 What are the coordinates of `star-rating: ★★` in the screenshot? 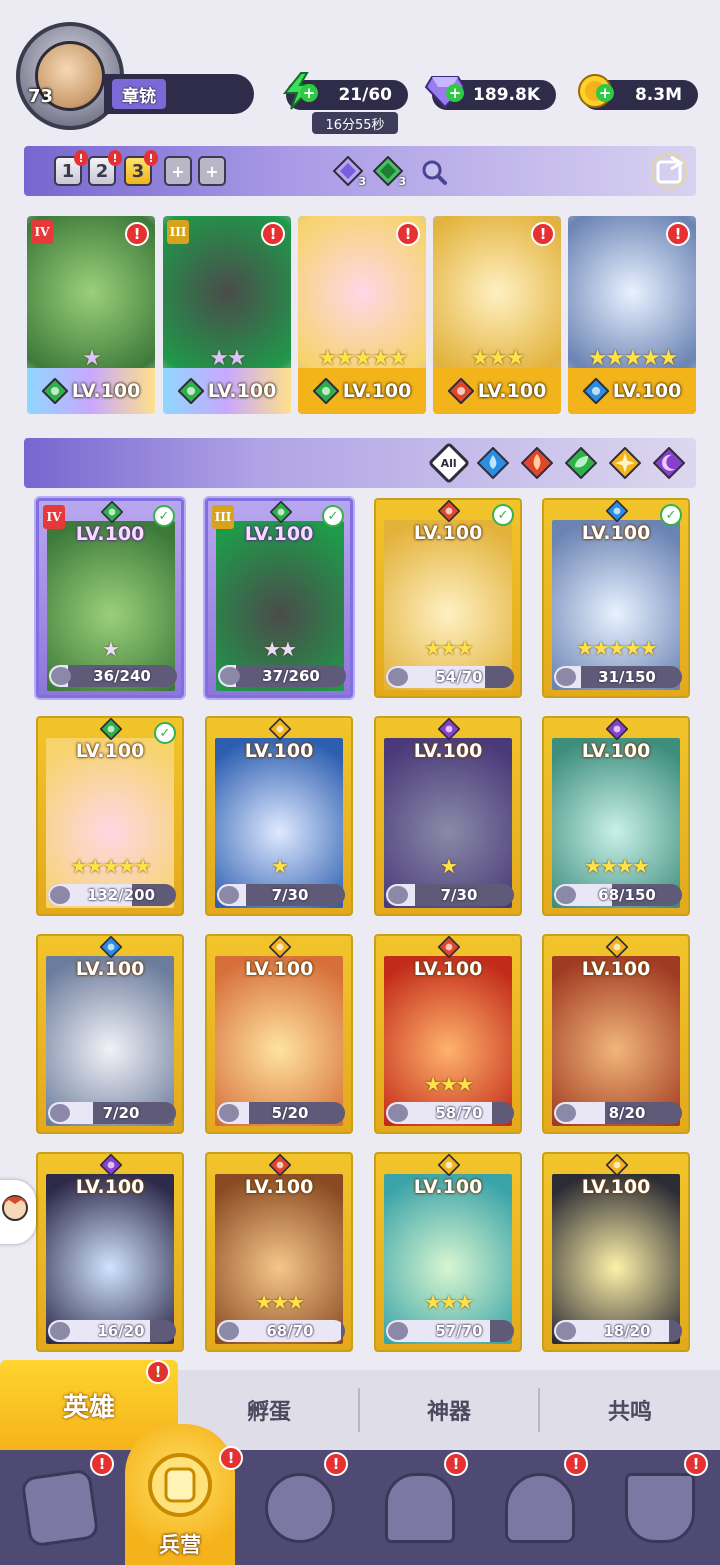 It's located at (280, 649).